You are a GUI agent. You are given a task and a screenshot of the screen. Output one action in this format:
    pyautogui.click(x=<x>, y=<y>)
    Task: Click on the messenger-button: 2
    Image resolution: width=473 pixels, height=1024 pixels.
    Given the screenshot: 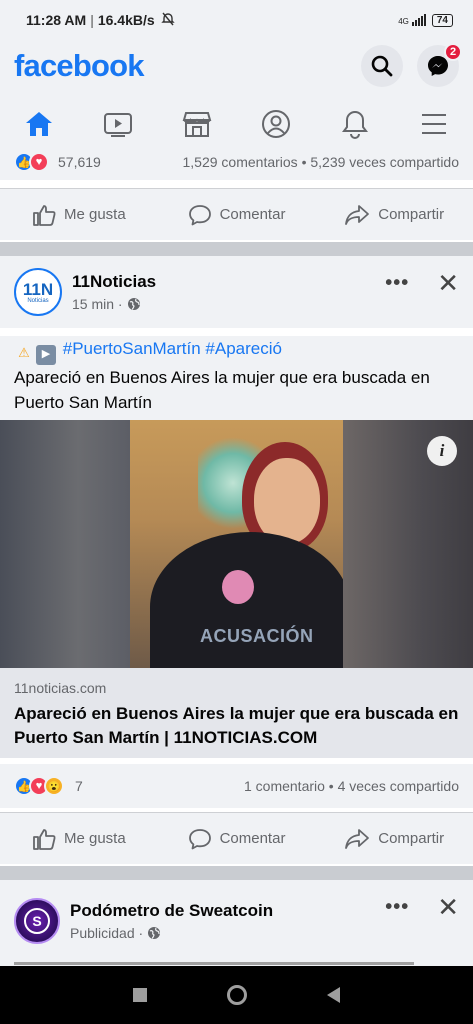 What is the action you would take?
    pyautogui.click(x=439, y=65)
    